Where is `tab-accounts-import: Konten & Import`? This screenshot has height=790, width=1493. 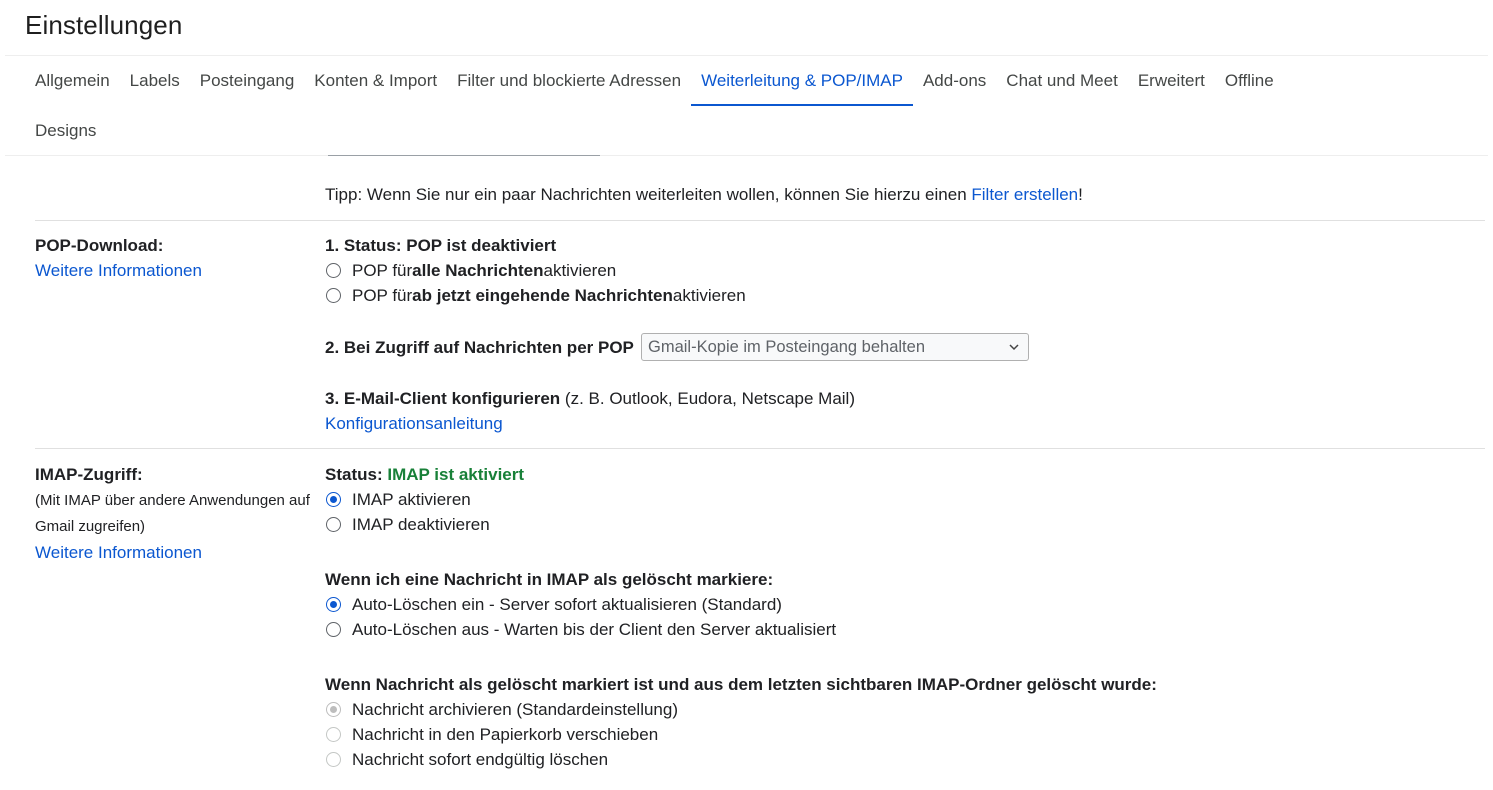 tab-accounts-import: Konten & Import is located at coordinates (375, 81).